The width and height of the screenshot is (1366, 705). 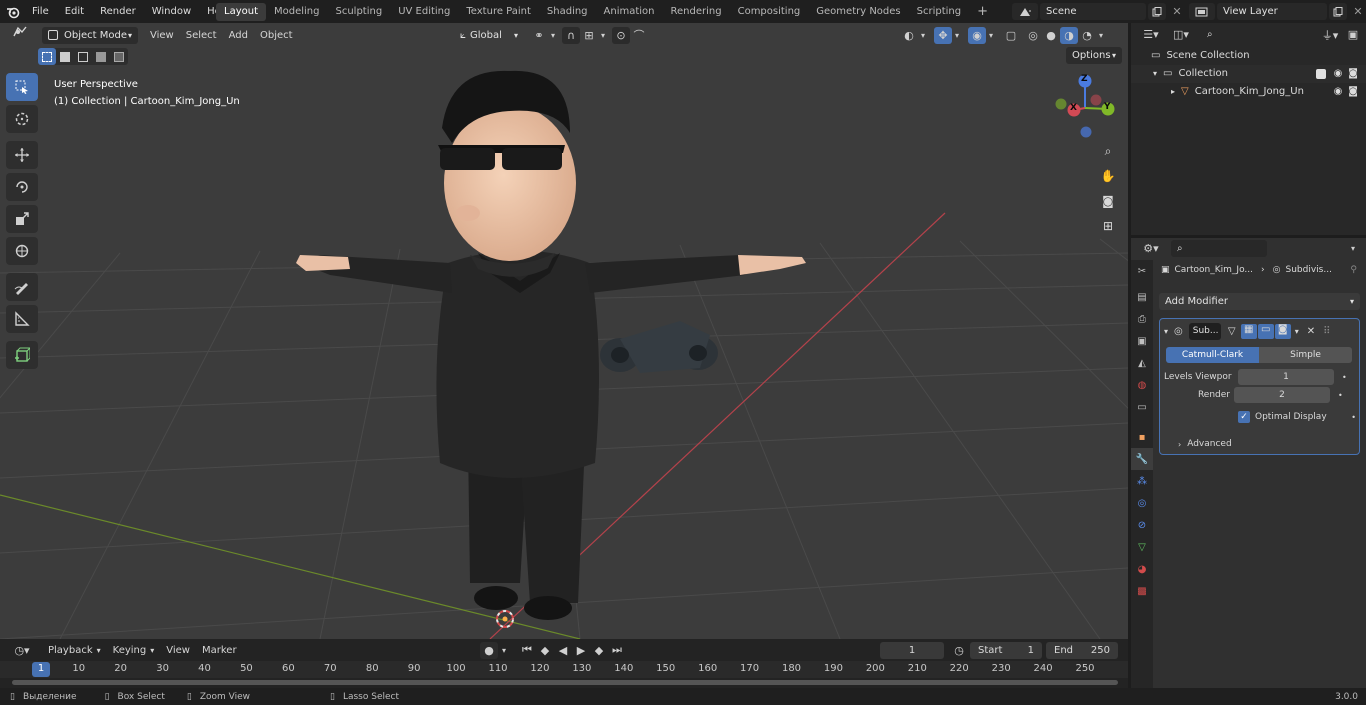 I want to click on object-tab-icon: ▪, so click(x=1142, y=437).